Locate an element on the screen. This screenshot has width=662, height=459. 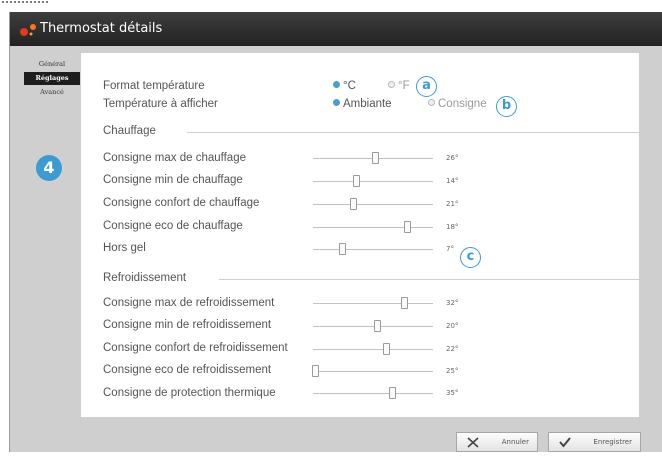
tab-avance: Avancé is located at coordinates (52, 92).